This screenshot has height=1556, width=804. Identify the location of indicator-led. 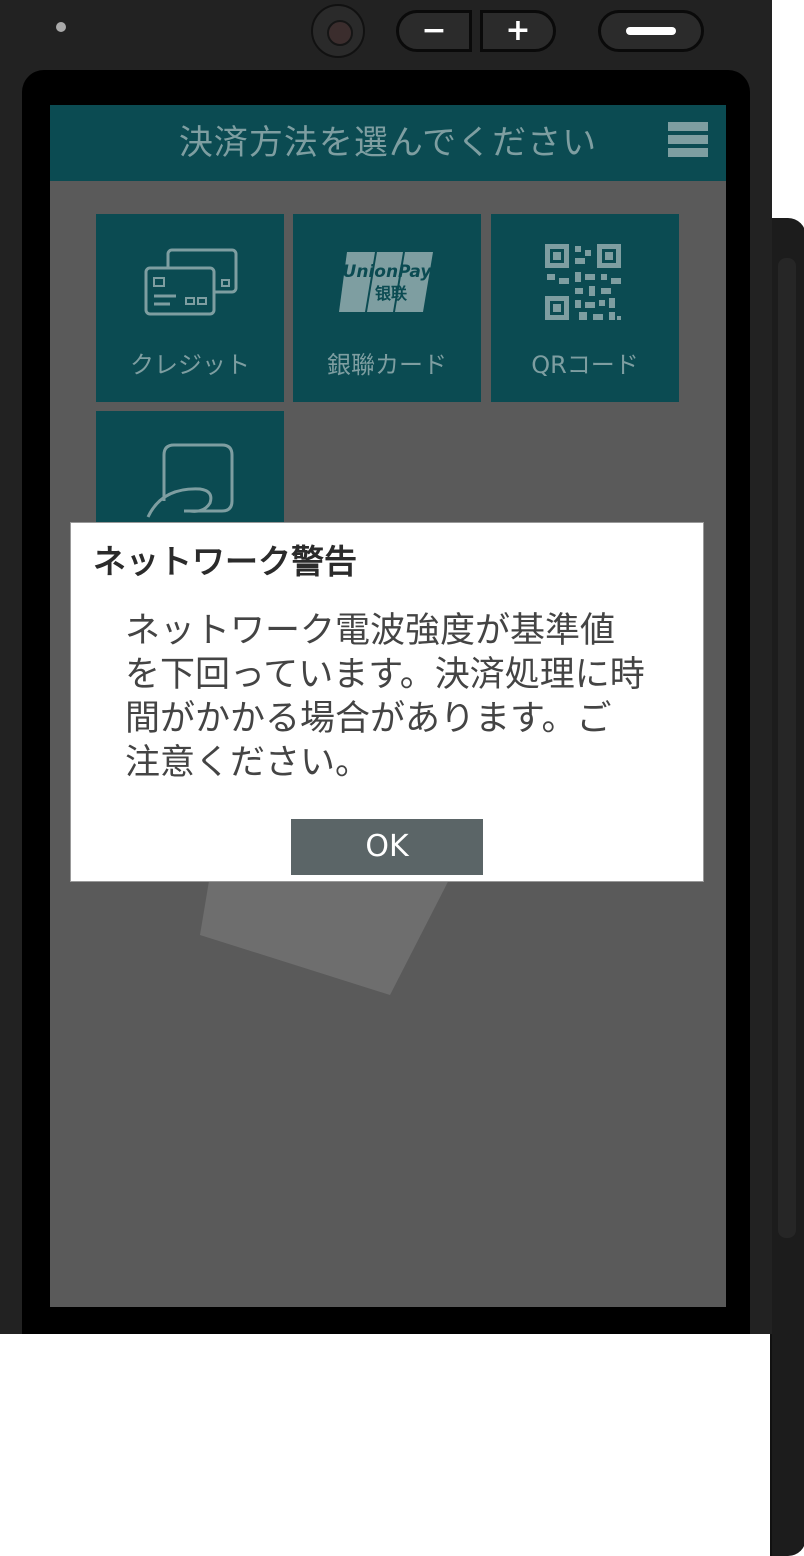
(61, 27).